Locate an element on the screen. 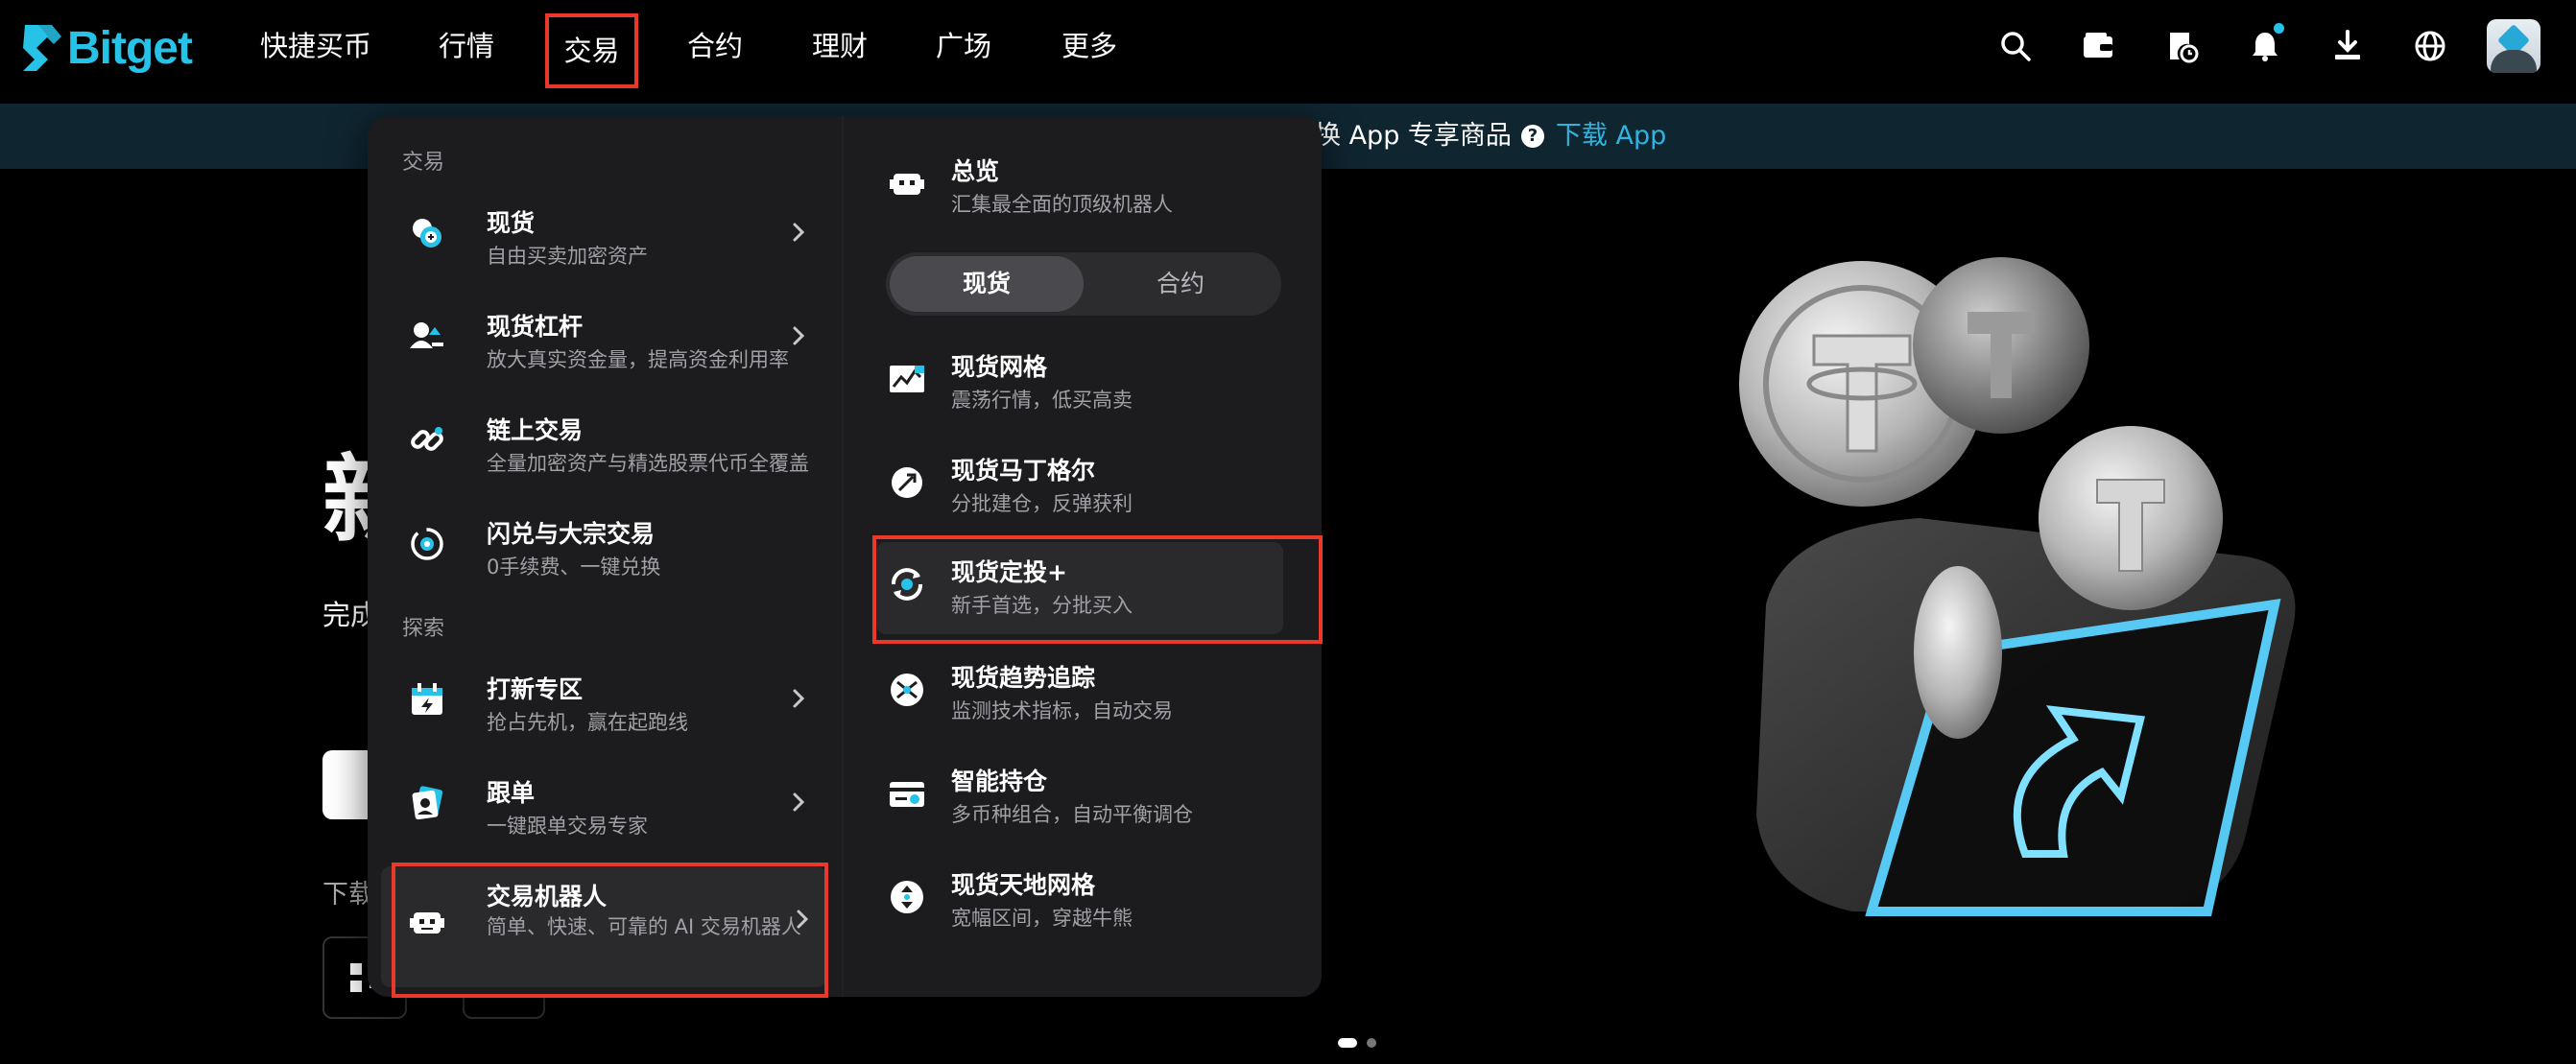 This screenshot has height=1064, width=2576. bell-icon is located at coordinates (2265, 45).